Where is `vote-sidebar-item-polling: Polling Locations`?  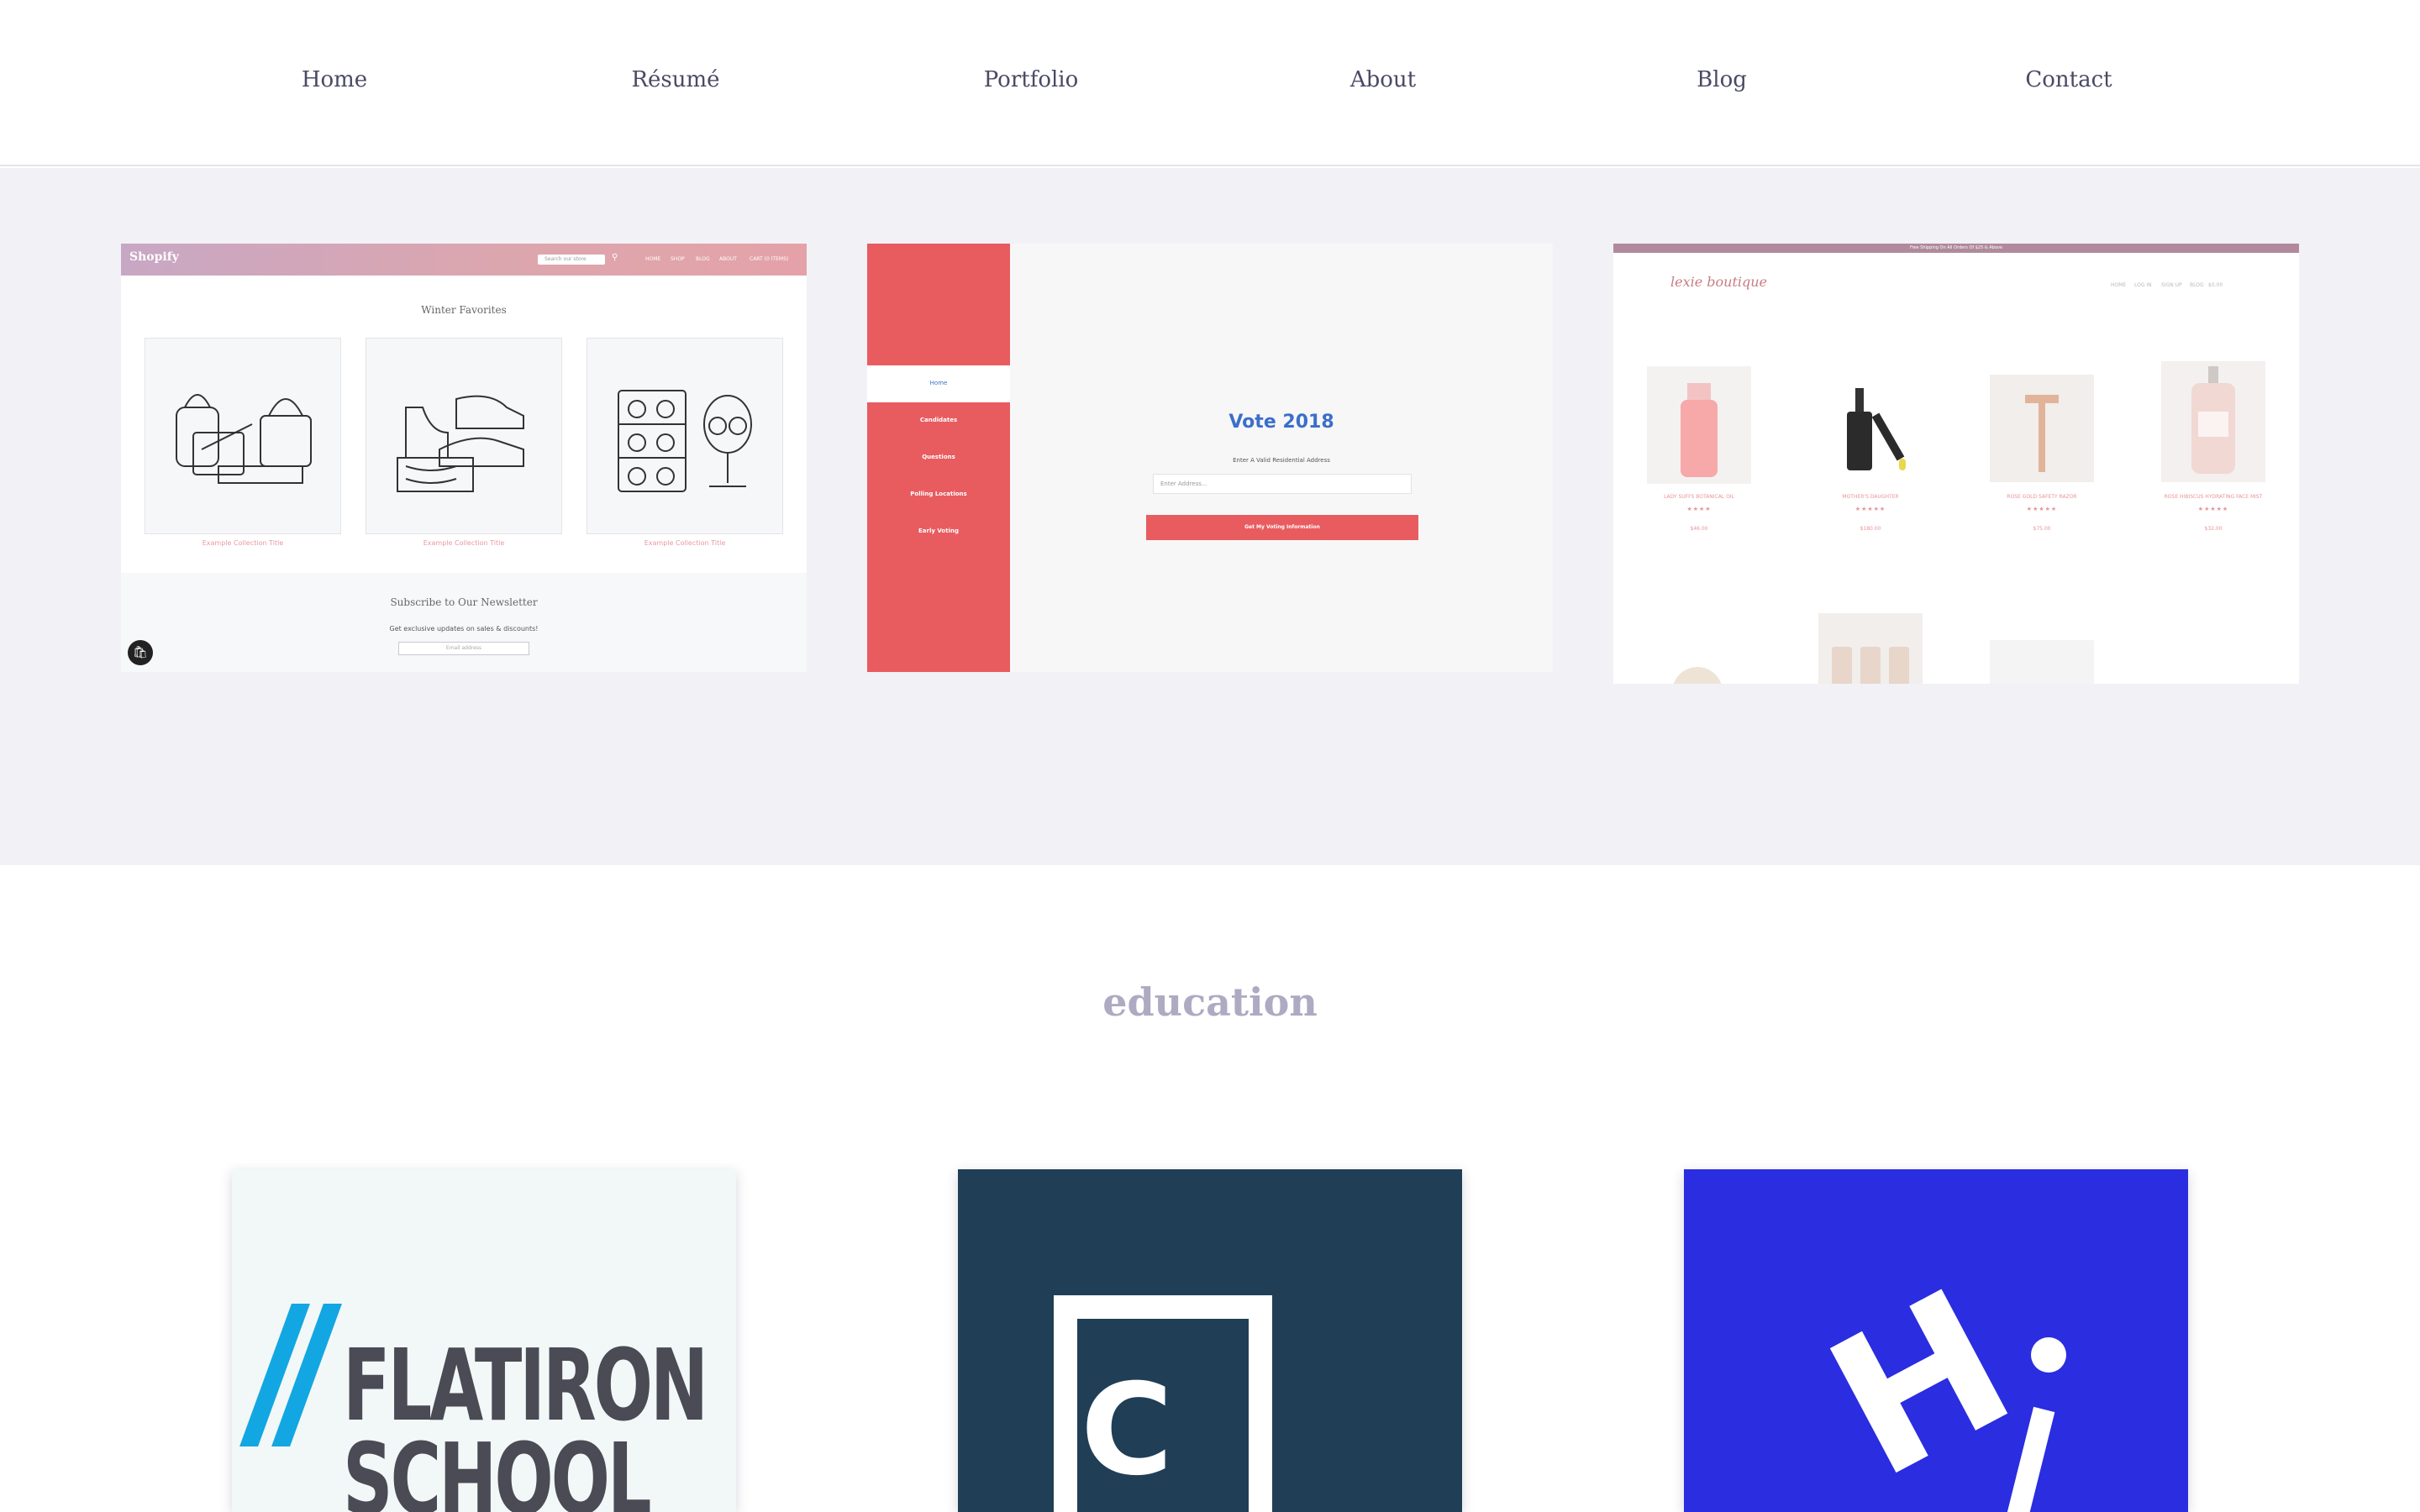
vote-sidebar-item-polling: Polling Locations is located at coordinates (938, 494).